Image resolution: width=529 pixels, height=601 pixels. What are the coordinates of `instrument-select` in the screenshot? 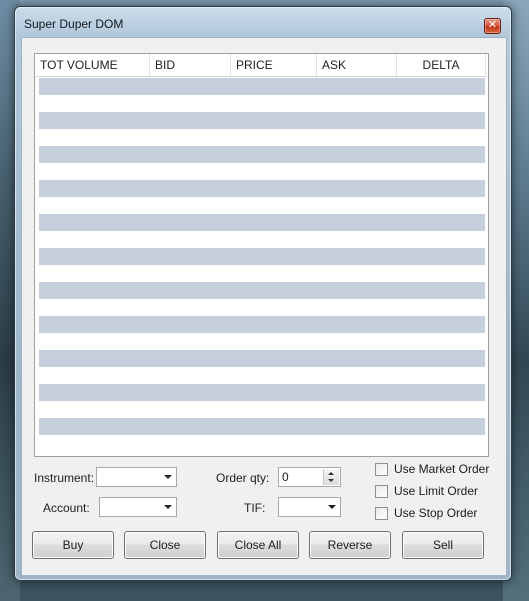 It's located at (136, 477).